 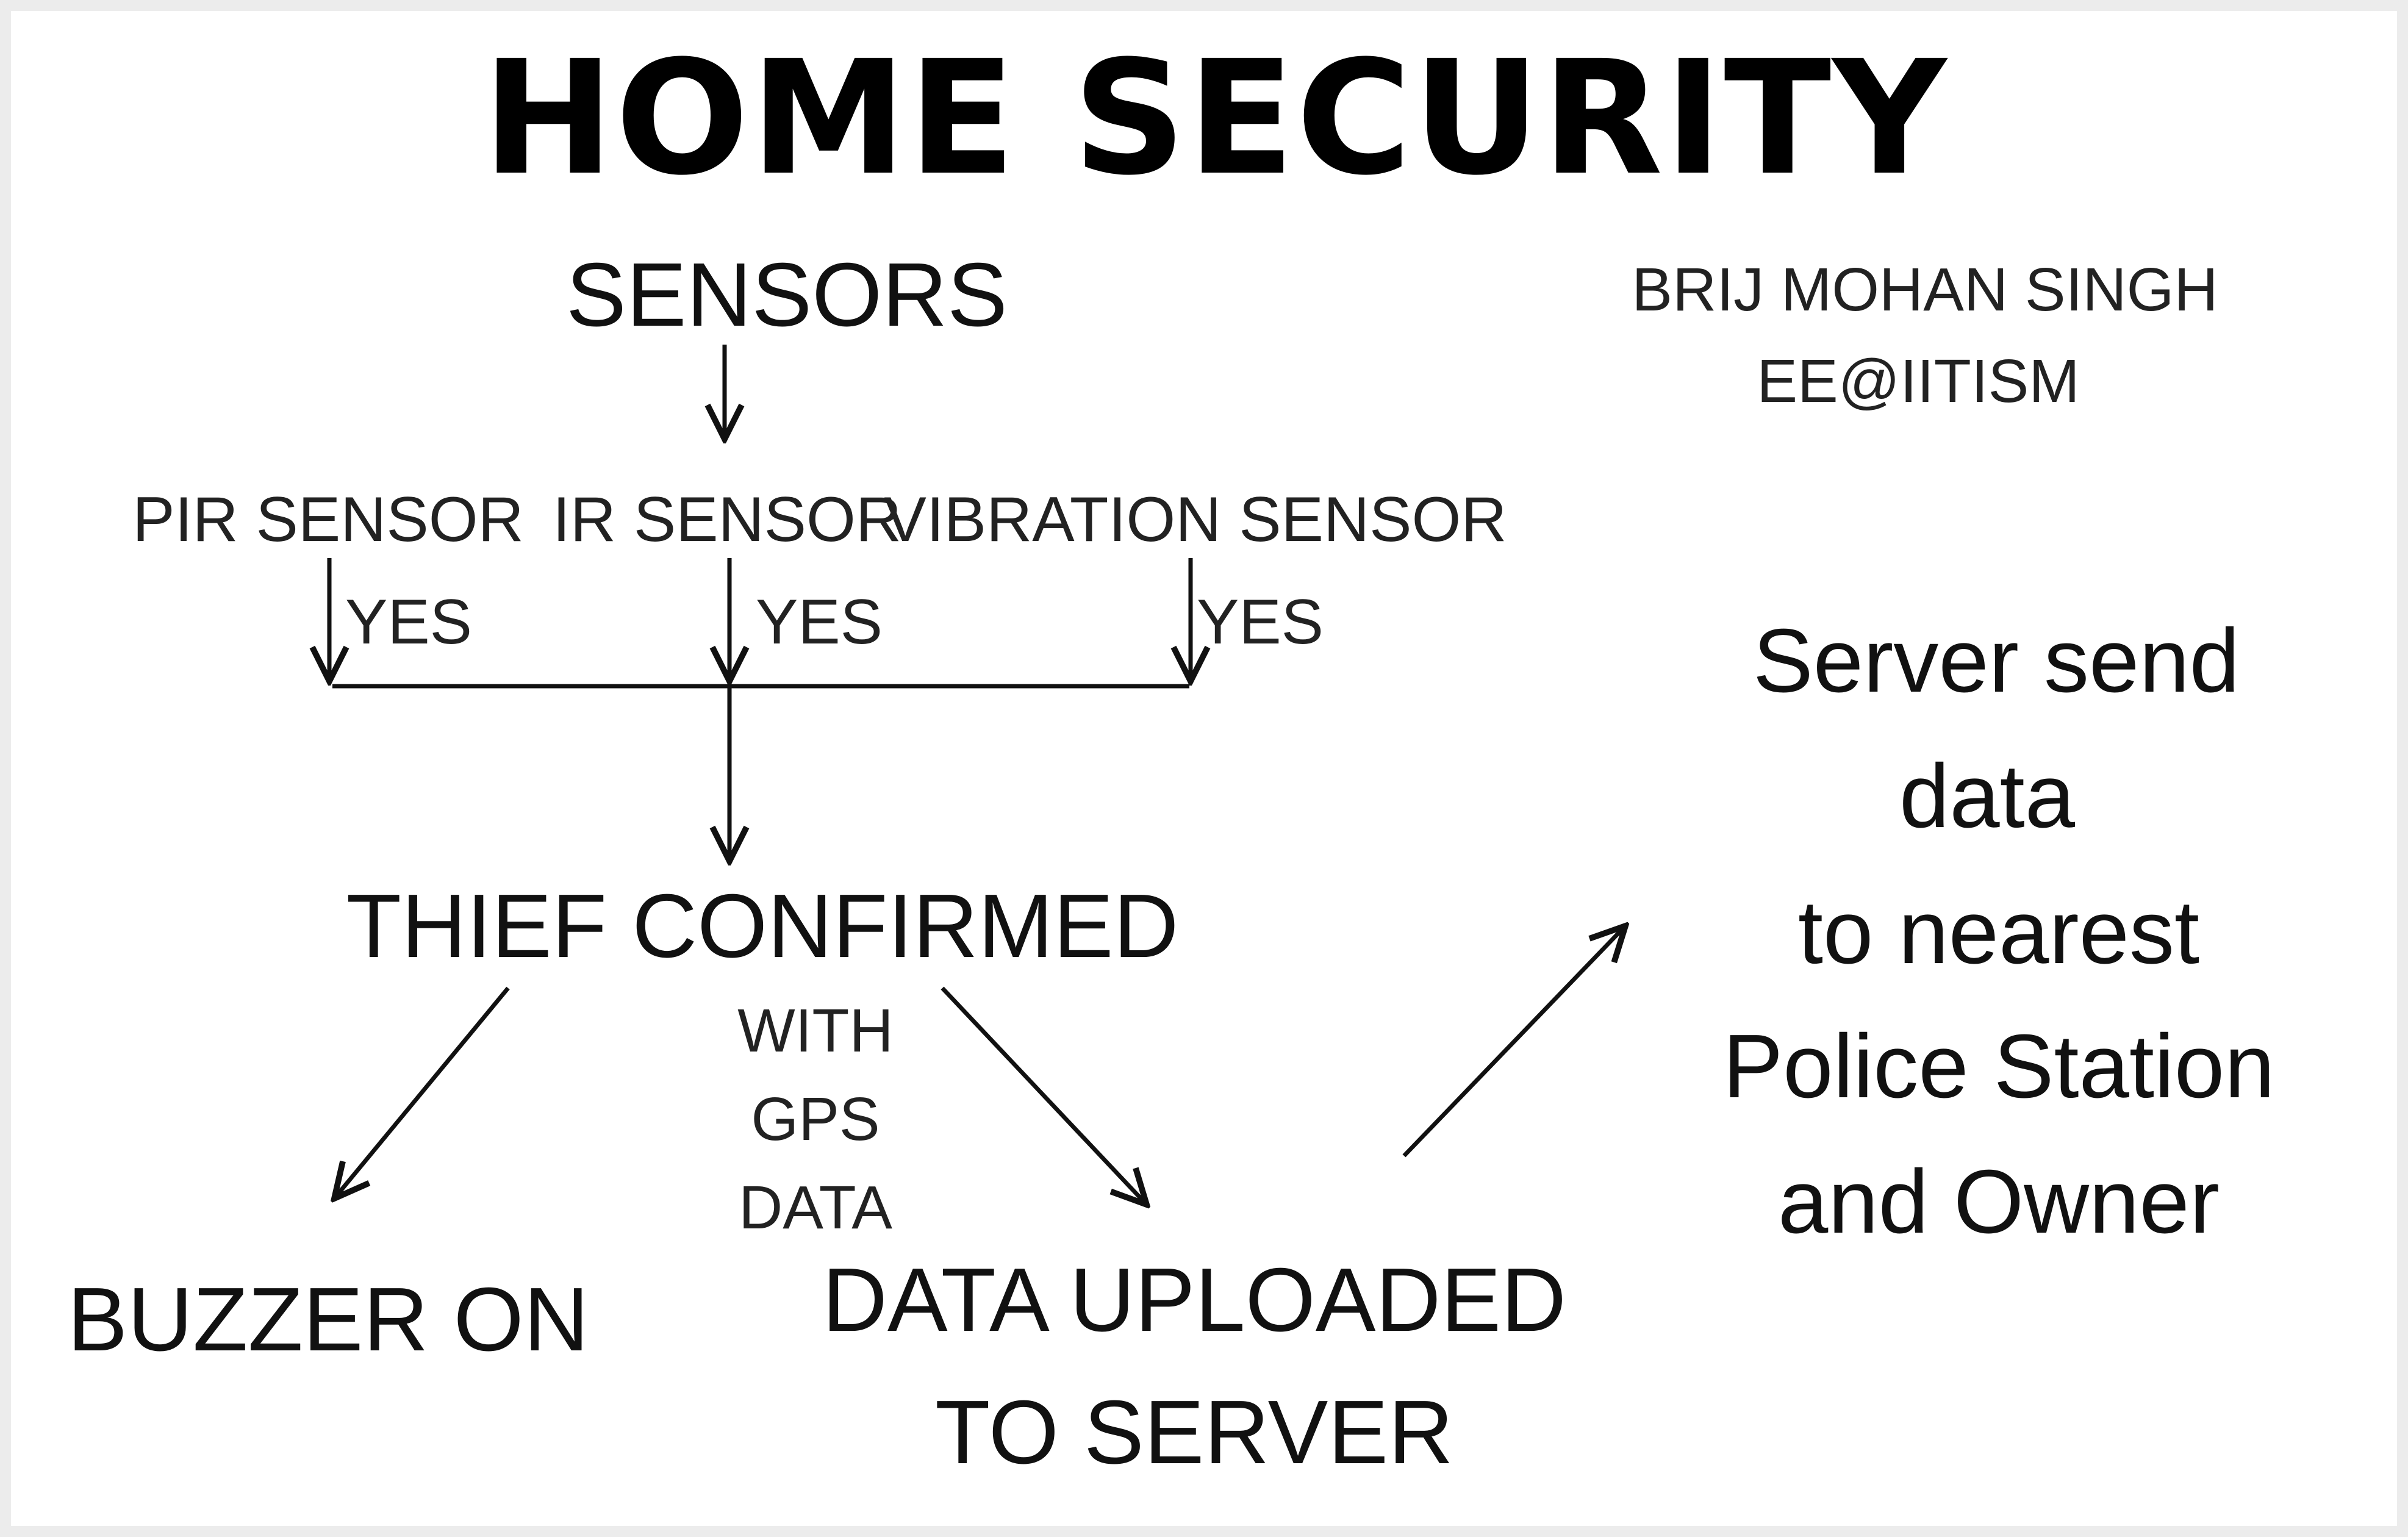 What do you see at coordinates (1998, 1066) in the screenshot?
I see `node-server-send-line4: Police Station` at bounding box center [1998, 1066].